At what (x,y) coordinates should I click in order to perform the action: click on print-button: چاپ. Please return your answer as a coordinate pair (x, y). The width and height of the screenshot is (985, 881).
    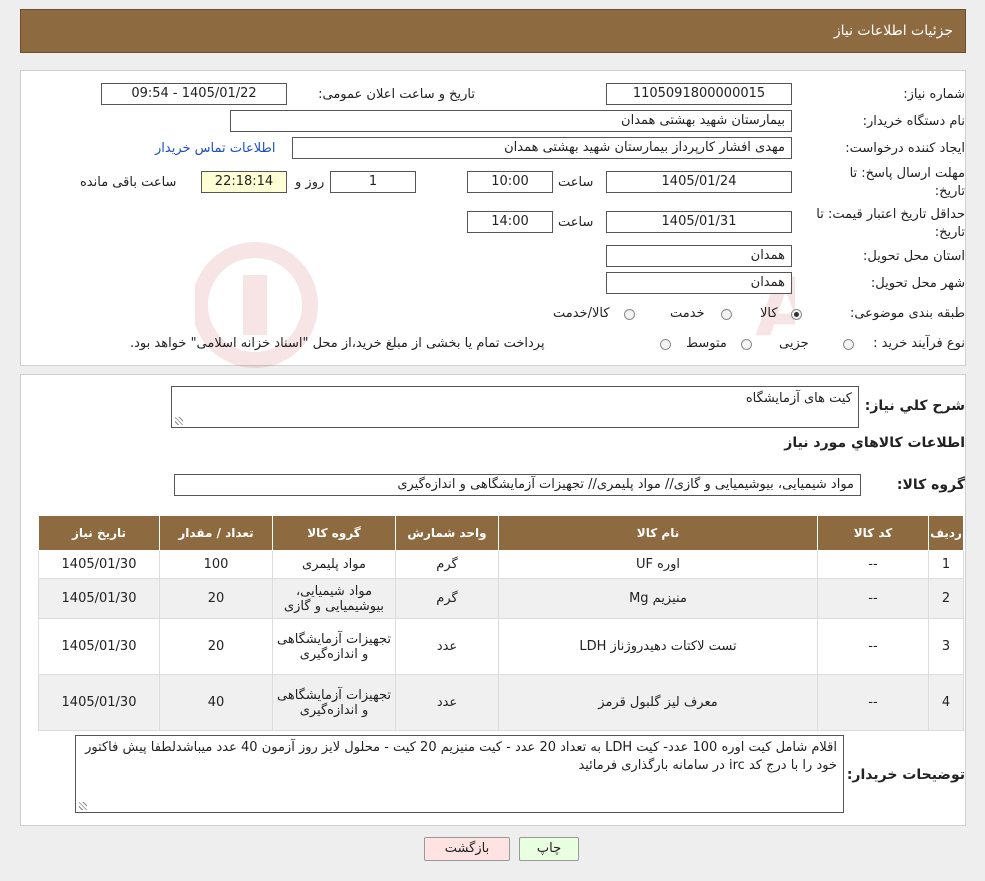
    Looking at the image, I should click on (549, 849).